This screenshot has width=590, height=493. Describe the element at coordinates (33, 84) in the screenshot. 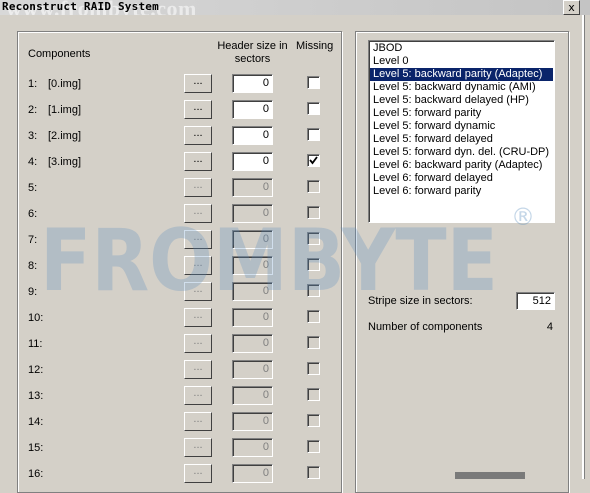

I see `component-index: 1:` at that location.